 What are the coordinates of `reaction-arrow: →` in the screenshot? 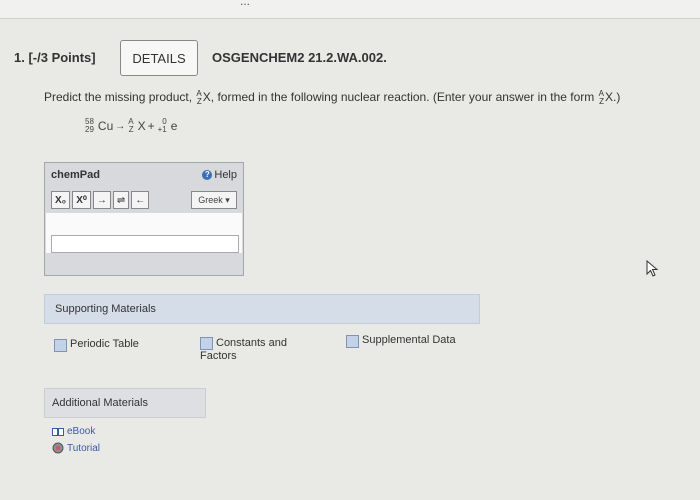 It's located at (120, 126).